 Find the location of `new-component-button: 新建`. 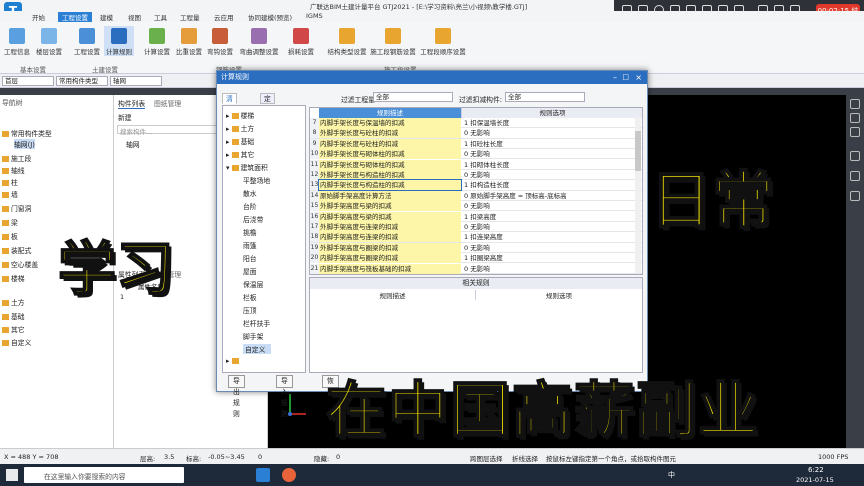

new-component-button: 新建 is located at coordinates (125, 117).